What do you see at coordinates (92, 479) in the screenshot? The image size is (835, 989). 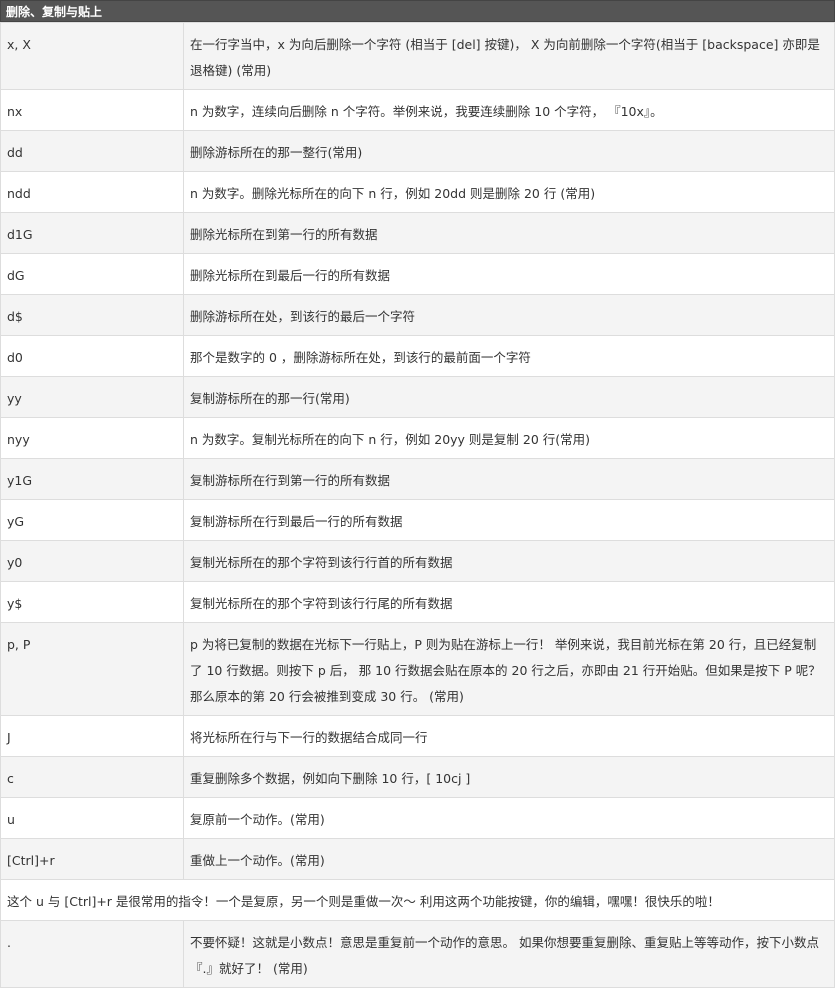 I see `command-cell: y1G` at bounding box center [92, 479].